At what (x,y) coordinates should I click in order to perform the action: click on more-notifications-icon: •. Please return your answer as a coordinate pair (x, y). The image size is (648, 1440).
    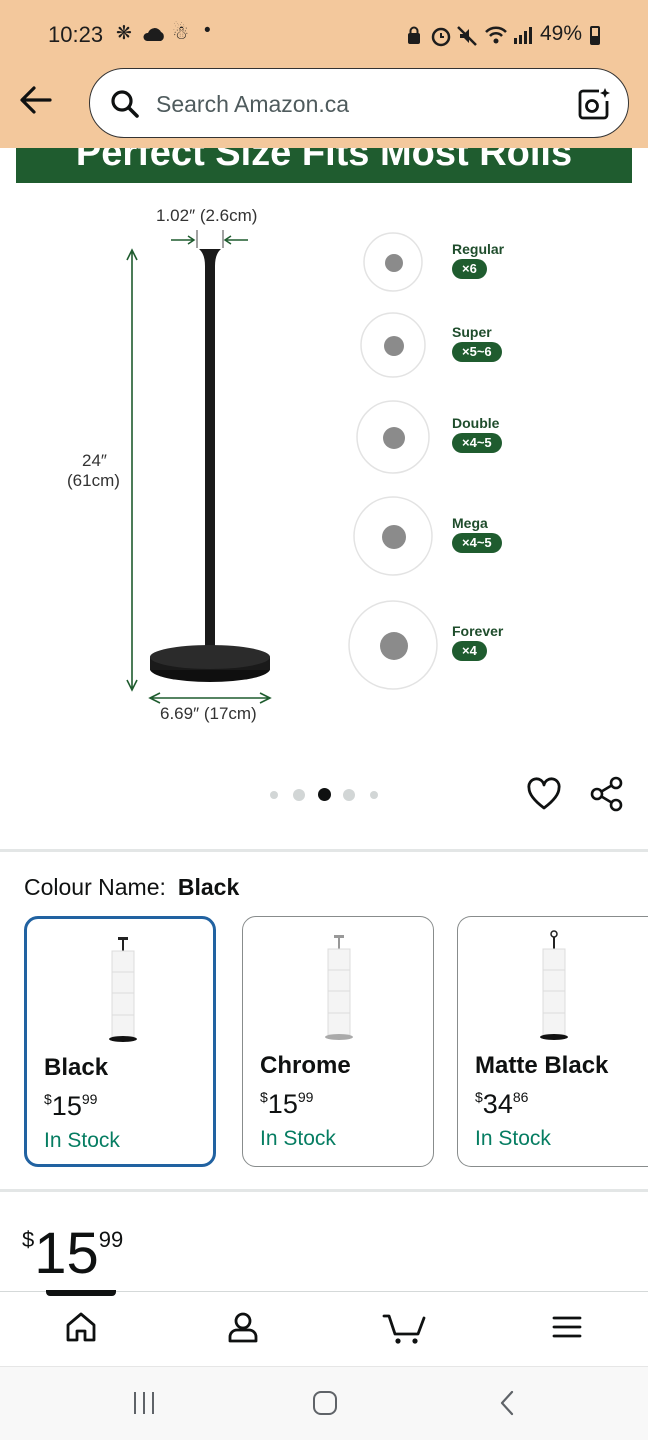
    Looking at the image, I should click on (207, 30).